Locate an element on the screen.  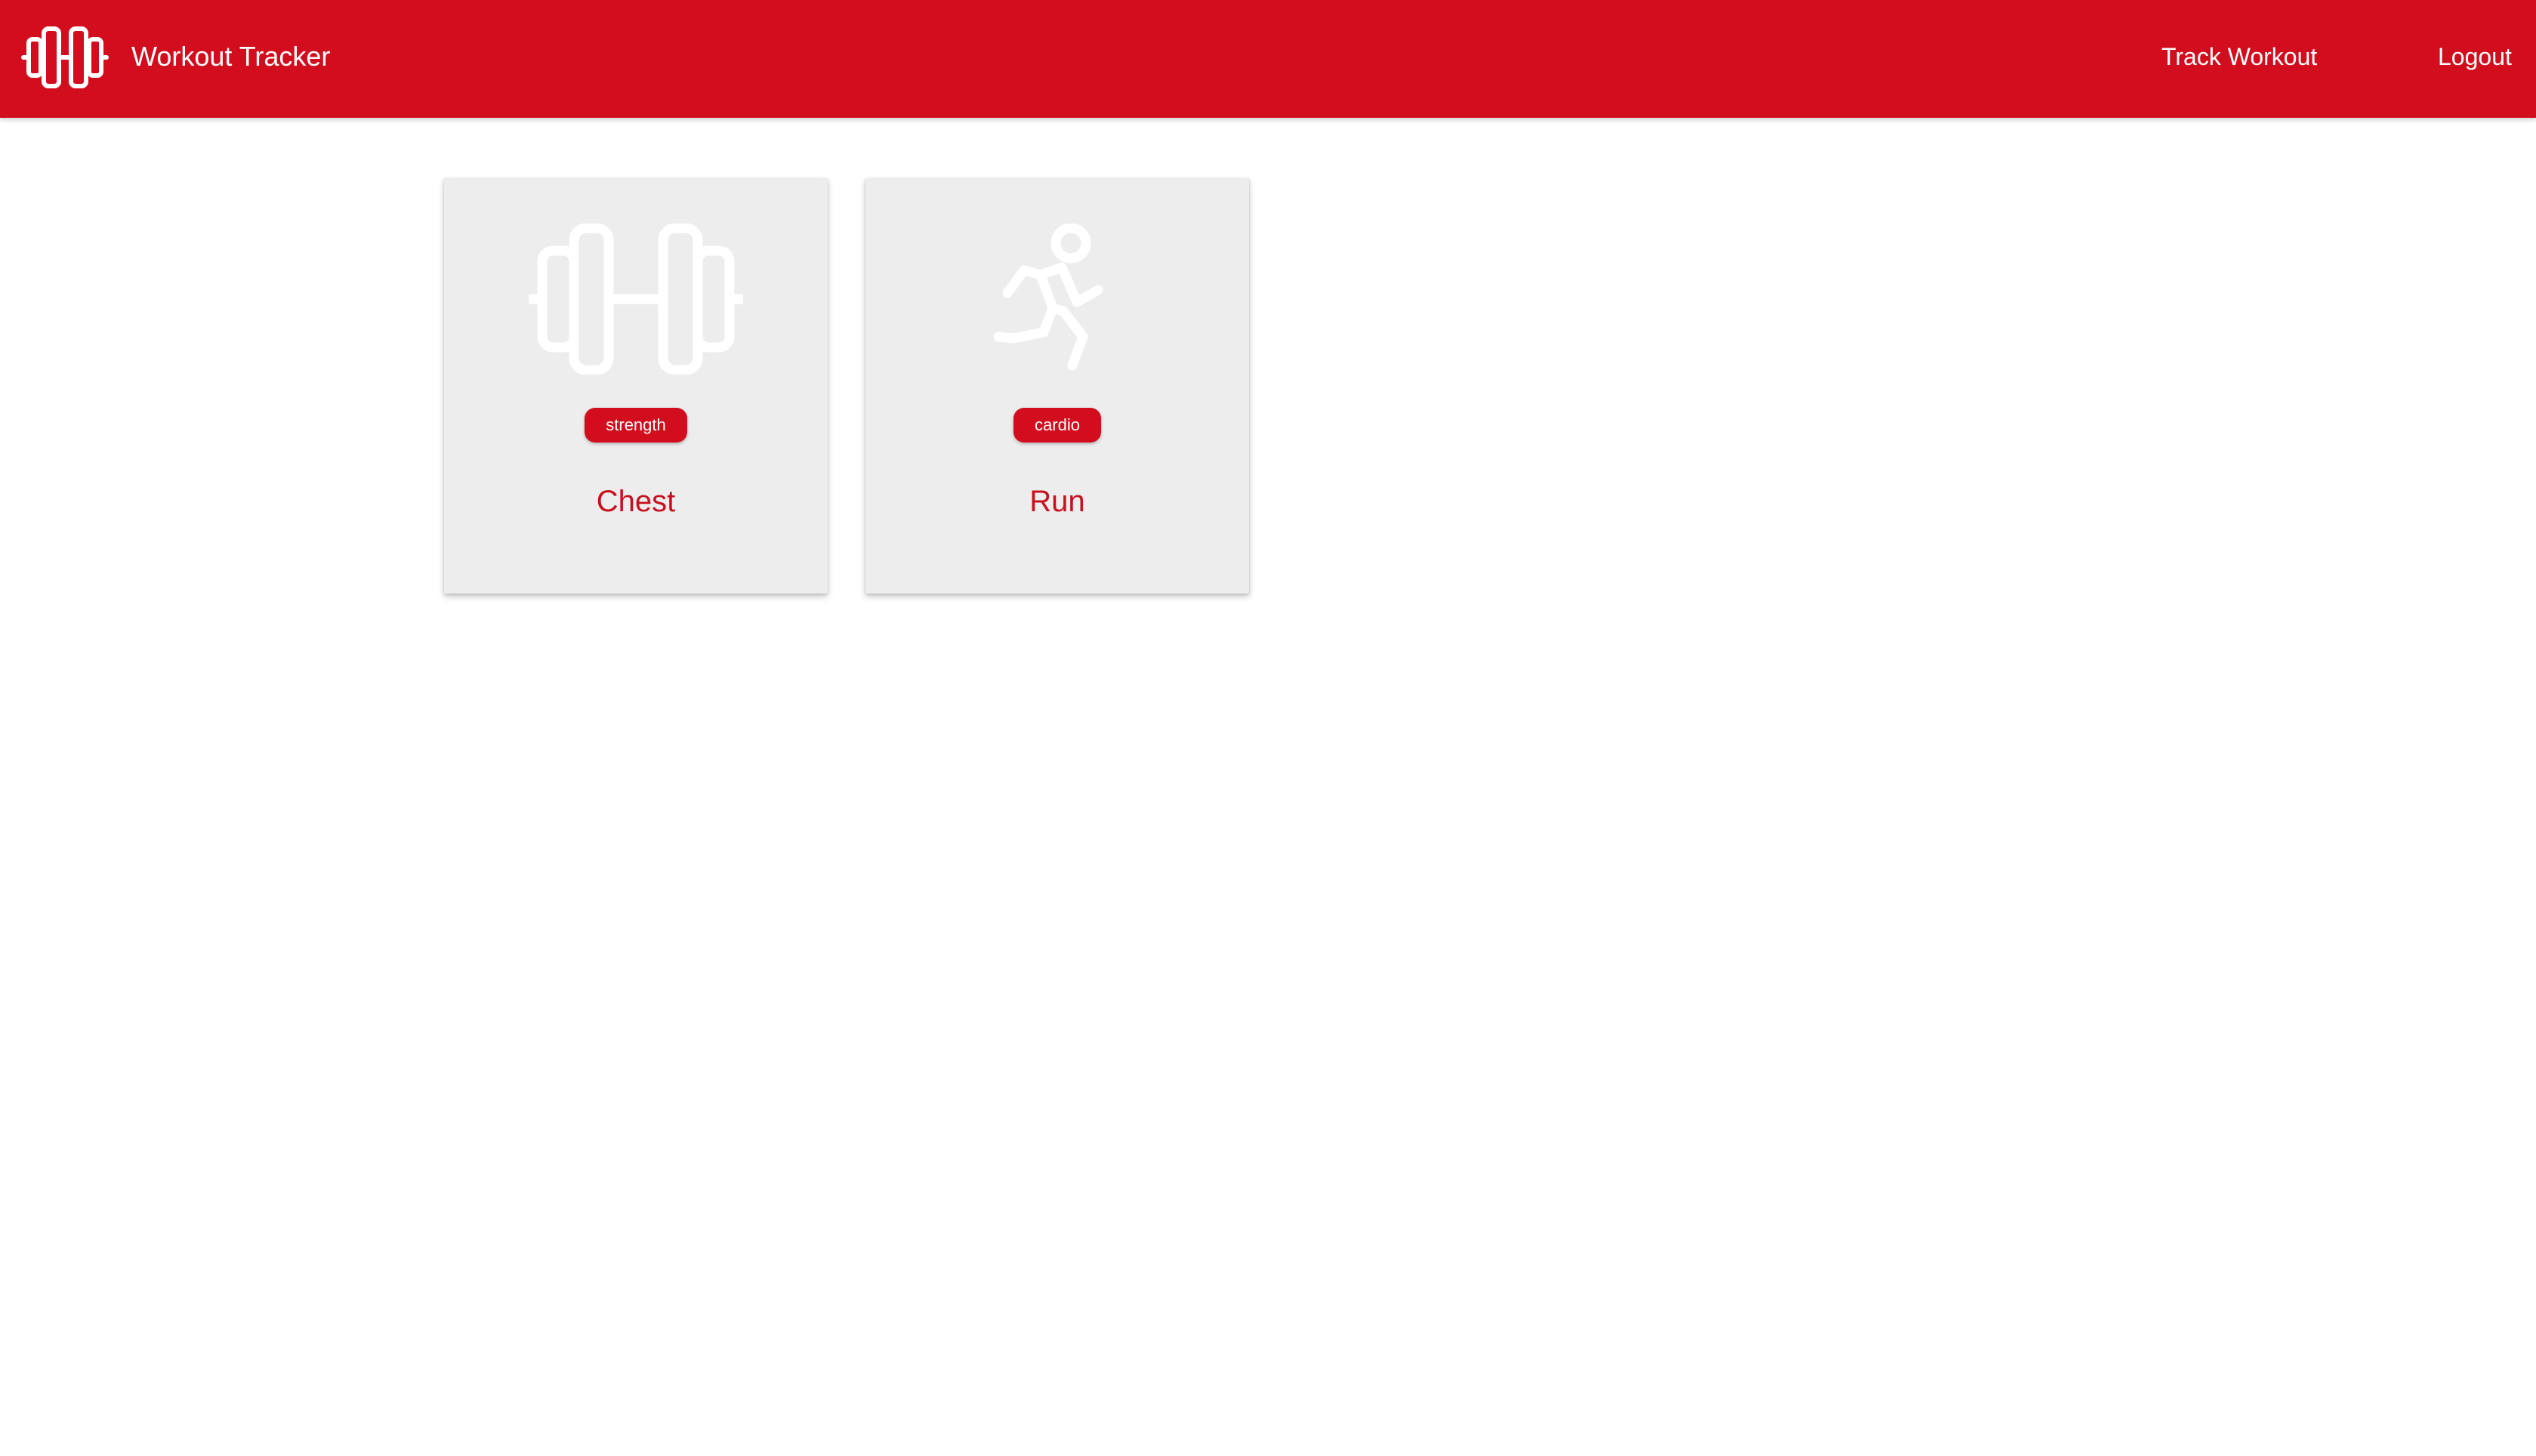
top-navbar: Workout Tracker Track Workout Logout is located at coordinates (1268, 59).